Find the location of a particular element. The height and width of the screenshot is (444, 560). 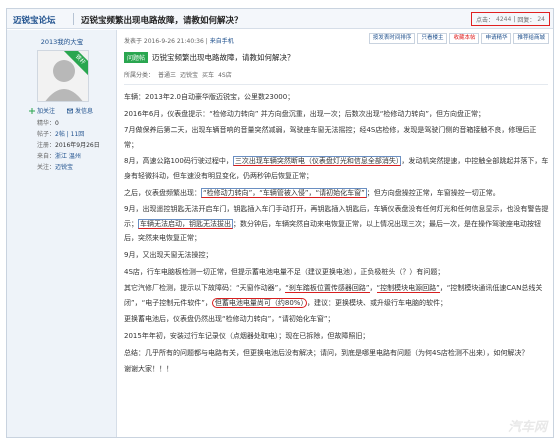

site-watermark: 汽车网 is located at coordinates (527, 427).